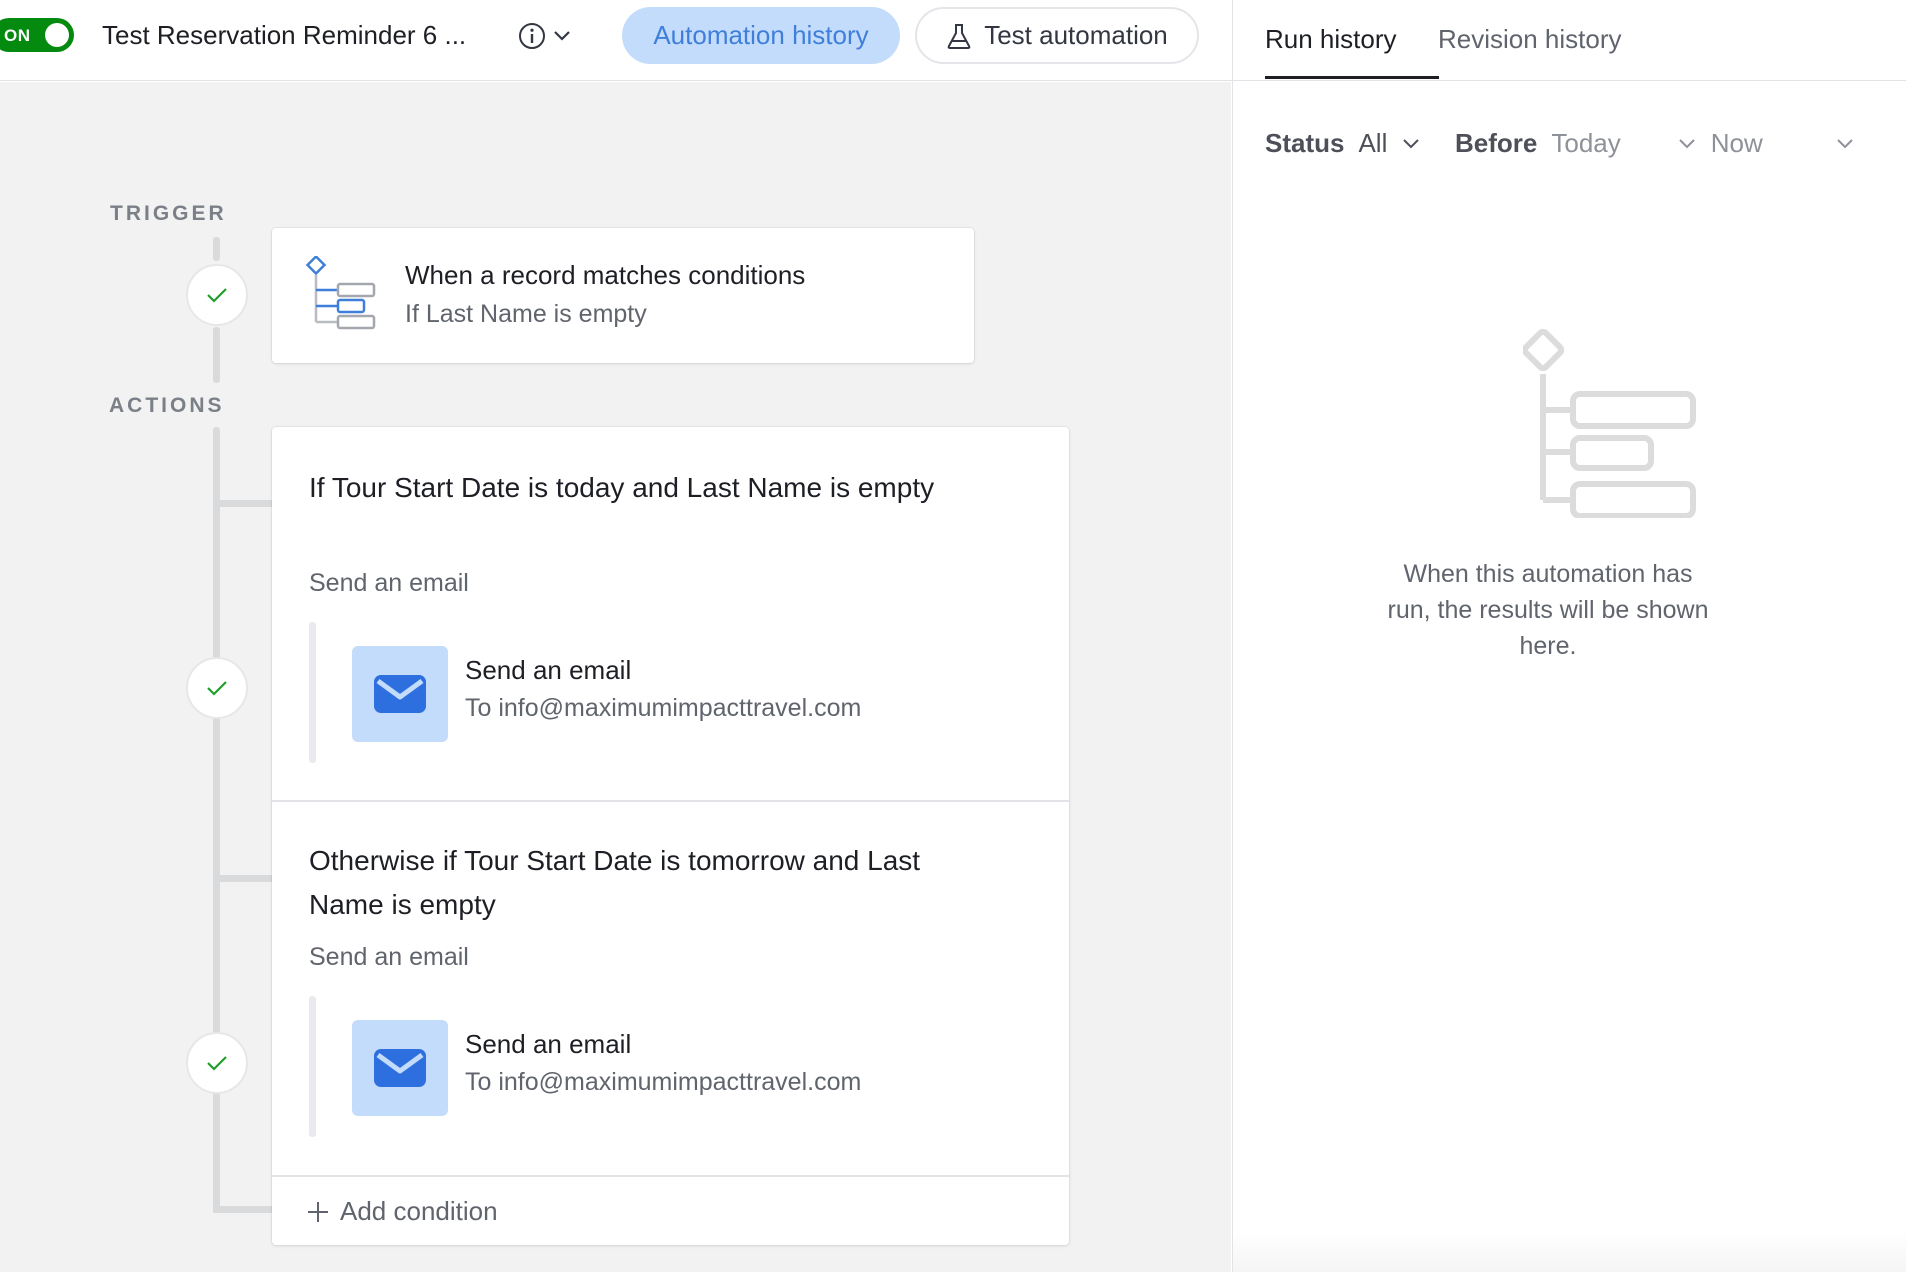 The height and width of the screenshot is (1272, 1906). What do you see at coordinates (605, 275) in the screenshot?
I see `trigger-title: When a record matches conditions` at bounding box center [605, 275].